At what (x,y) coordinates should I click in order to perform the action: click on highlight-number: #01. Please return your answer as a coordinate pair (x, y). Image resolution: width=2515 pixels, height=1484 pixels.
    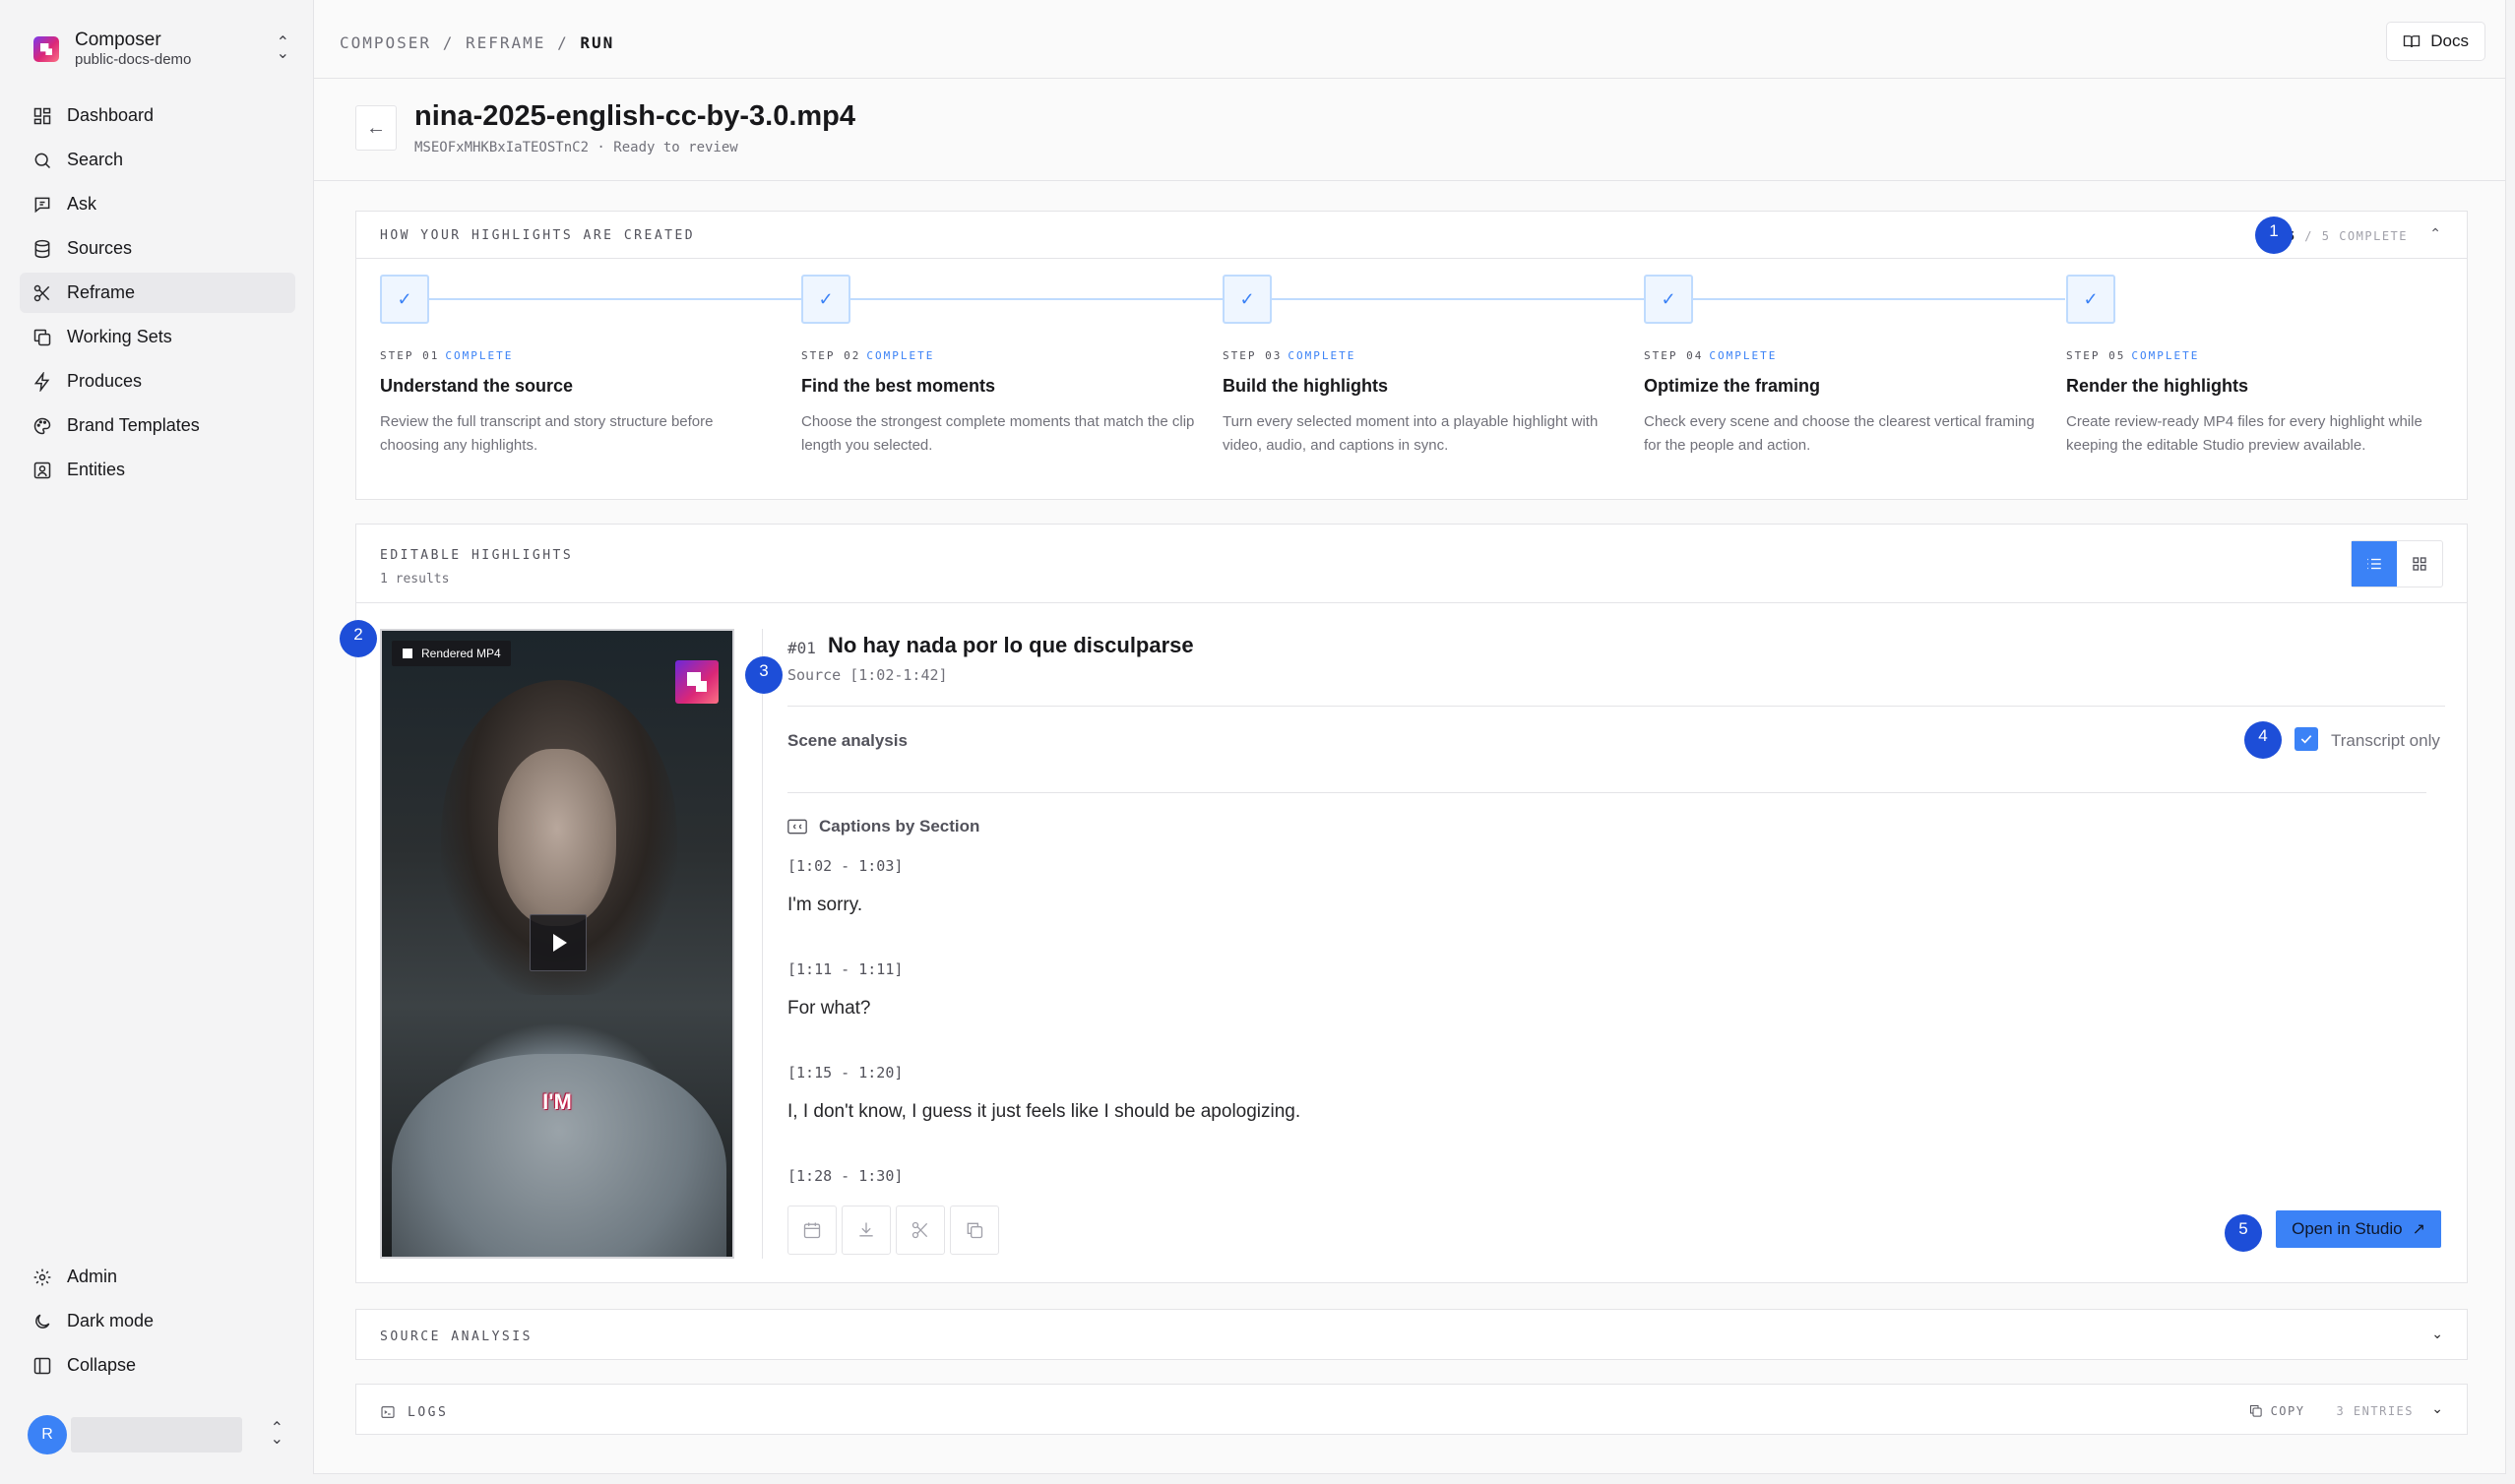
    Looking at the image, I should click on (801, 648).